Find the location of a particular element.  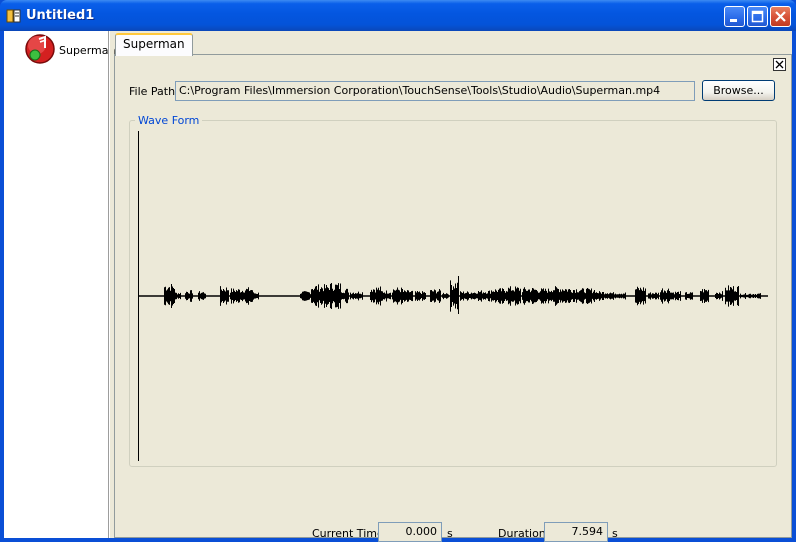

window-title: Untitled1 is located at coordinates (60, 15).